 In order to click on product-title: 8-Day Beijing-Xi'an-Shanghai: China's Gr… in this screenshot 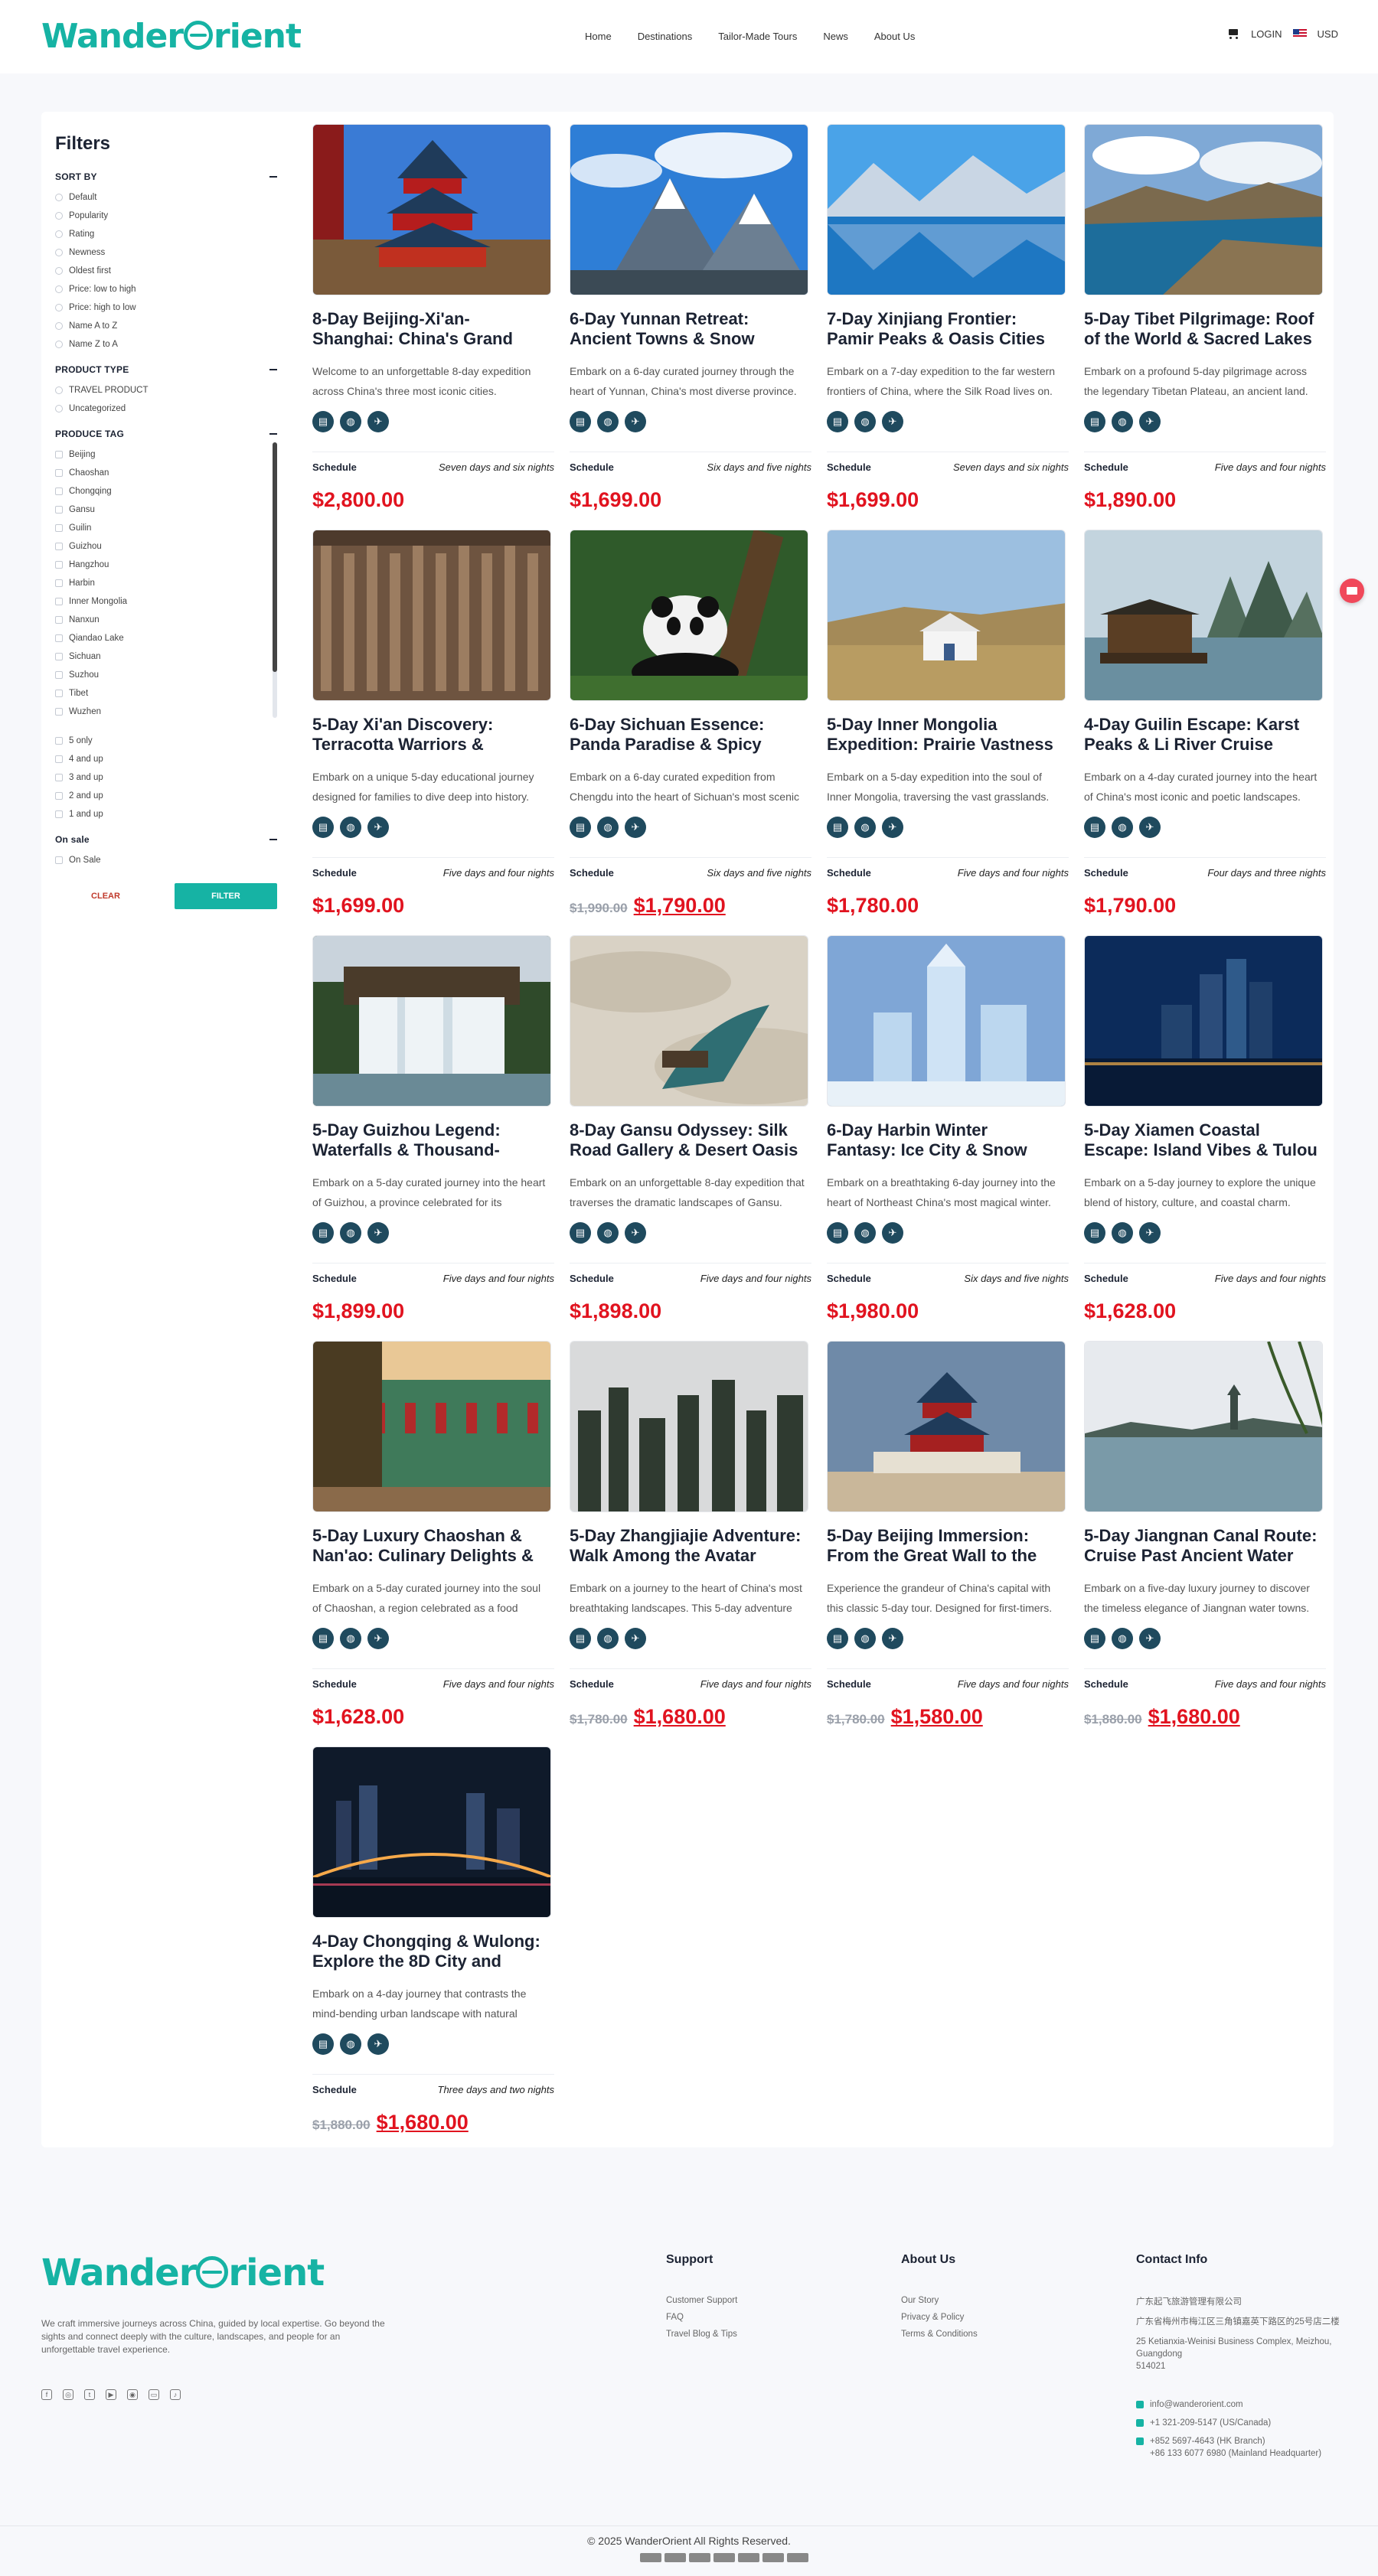, I will do `click(430, 329)`.